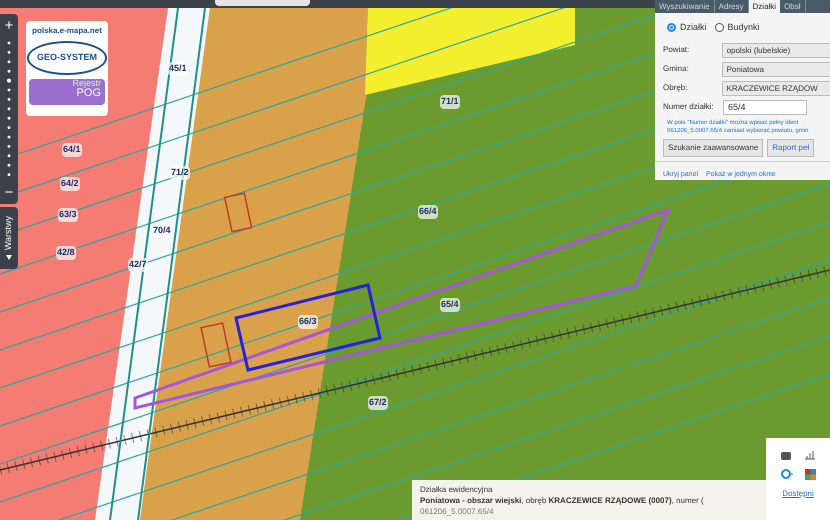 This screenshot has width=830, height=520. Describe the element at coordinates (138, 265) in the screenshot. I see `parcel-number: 42/7` at that location.